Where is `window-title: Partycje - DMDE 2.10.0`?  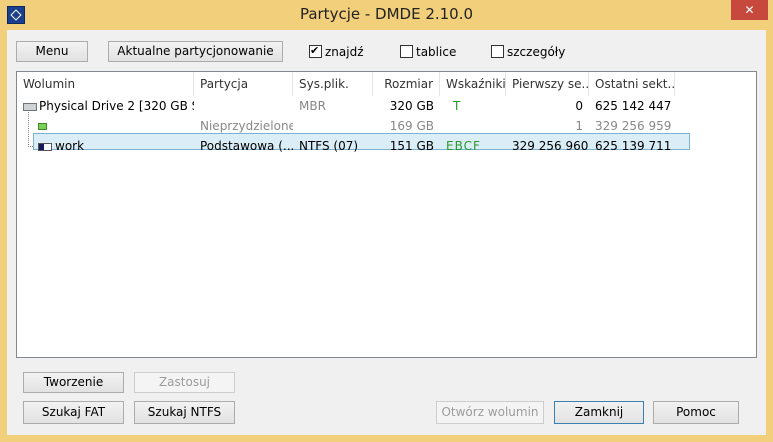
window-title: Partycje - DMDE 2.10.0 is located at coordinates (386, 14).